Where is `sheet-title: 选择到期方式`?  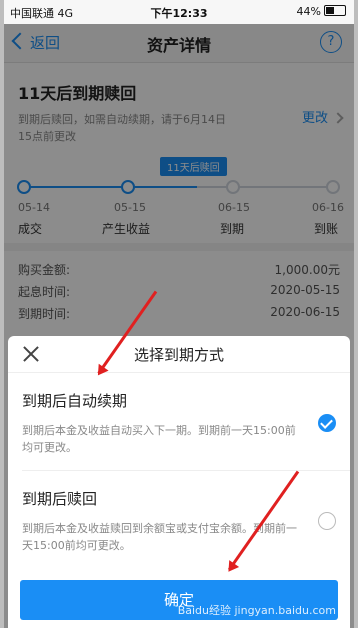 sheet-title: 选择到期方式 is located at coordinates (178, 355).